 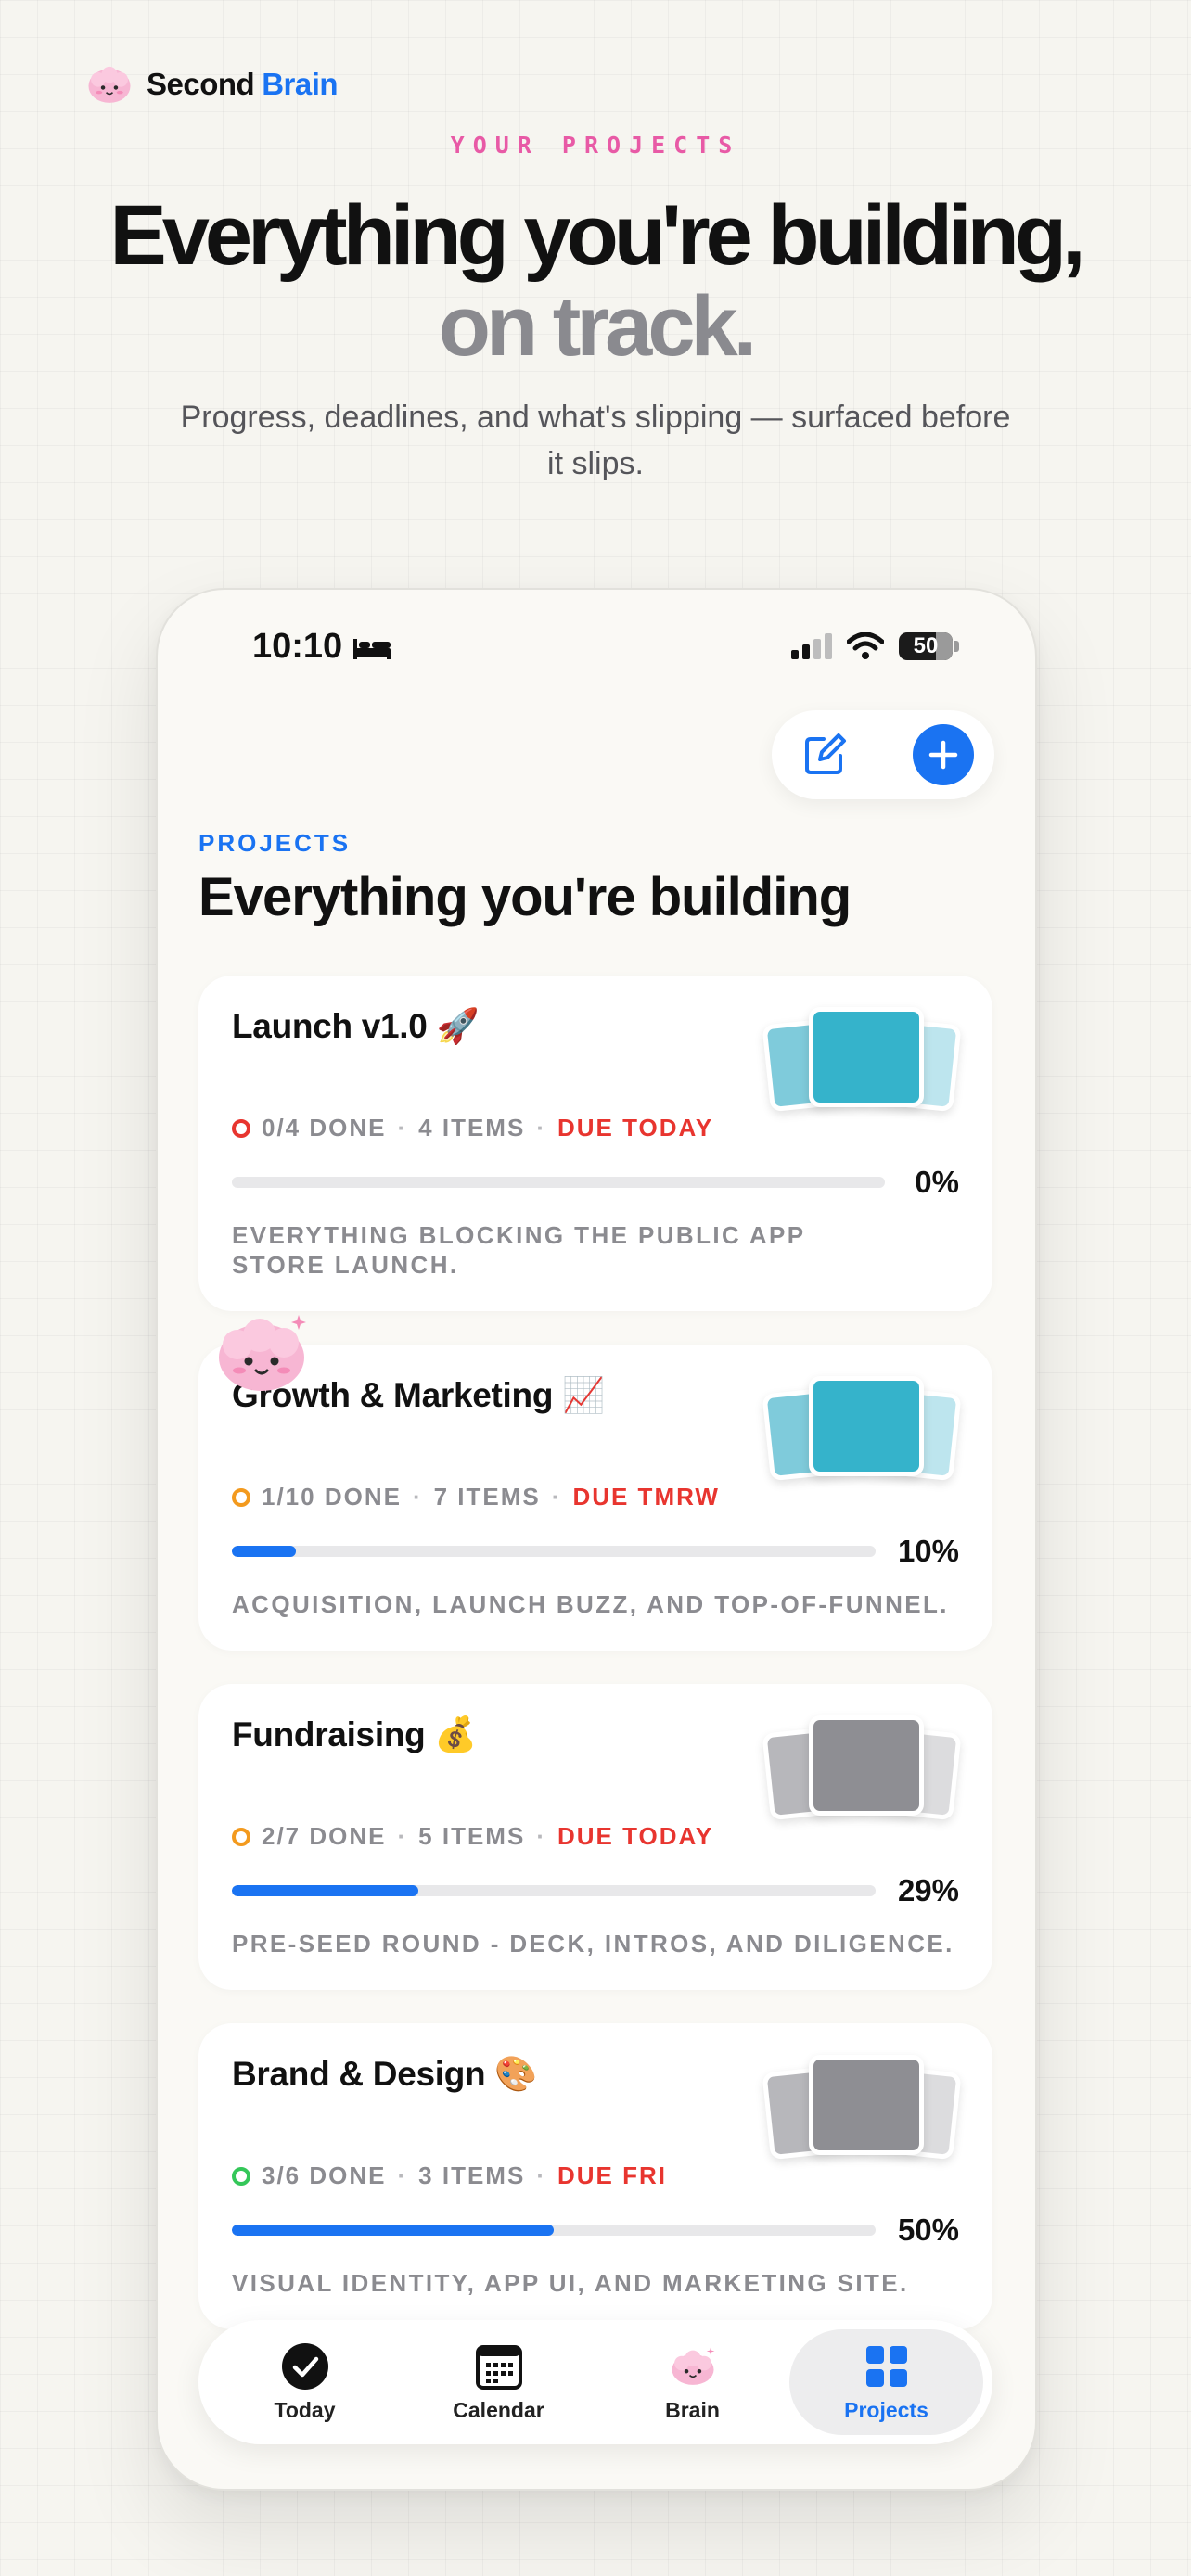 I want to click on progress-row: 29%, so click(x=595, y=1890).